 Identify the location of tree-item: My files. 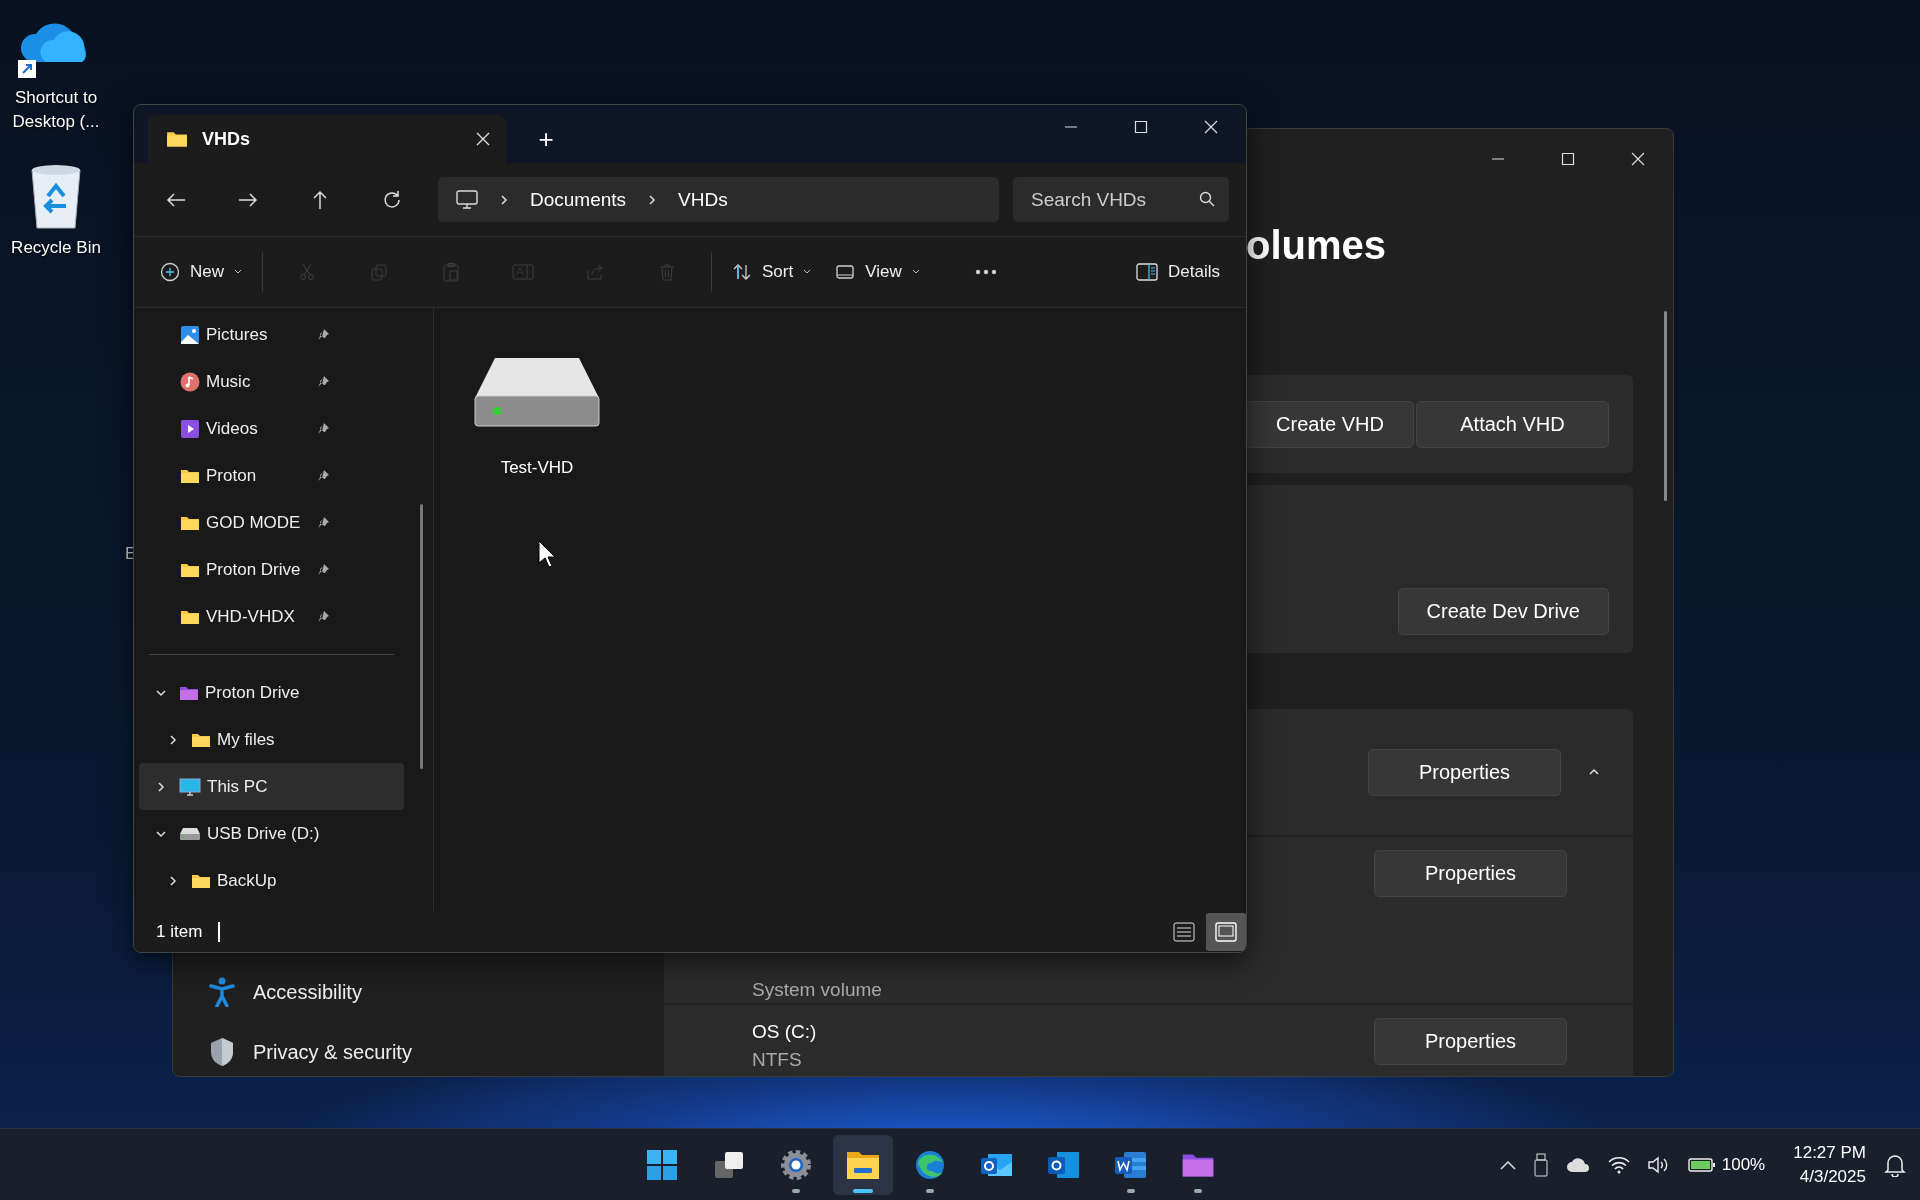
(271, 739).